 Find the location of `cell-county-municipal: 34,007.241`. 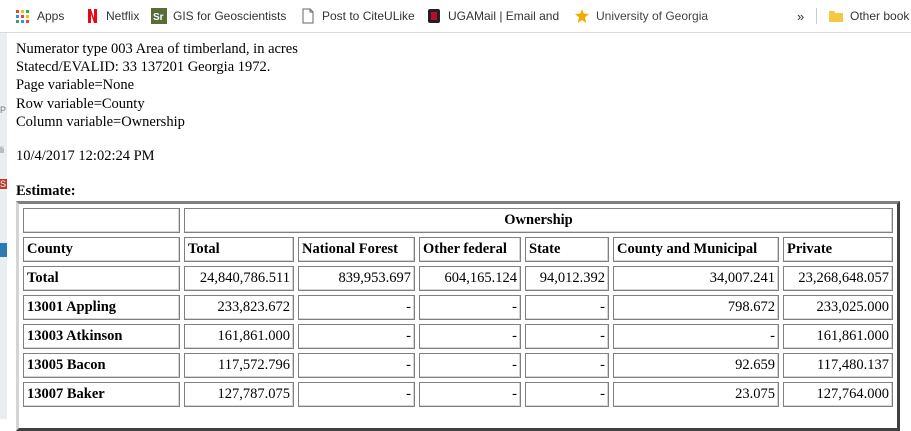

cell-county-municipal: 34,007.241 is located at coordinates (696, 278).